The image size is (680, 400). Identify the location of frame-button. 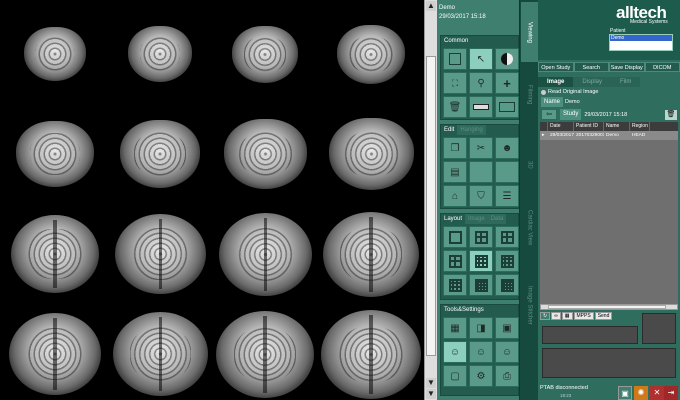
(507, 107).